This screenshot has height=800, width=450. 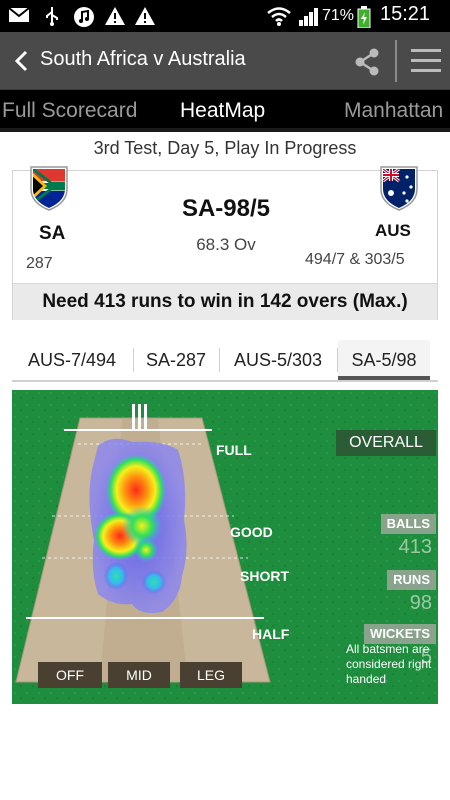 What do you see at coordinates (405, 14) in the screenshot?
I see `clock: 15:21` at bounding box center [405, 14].